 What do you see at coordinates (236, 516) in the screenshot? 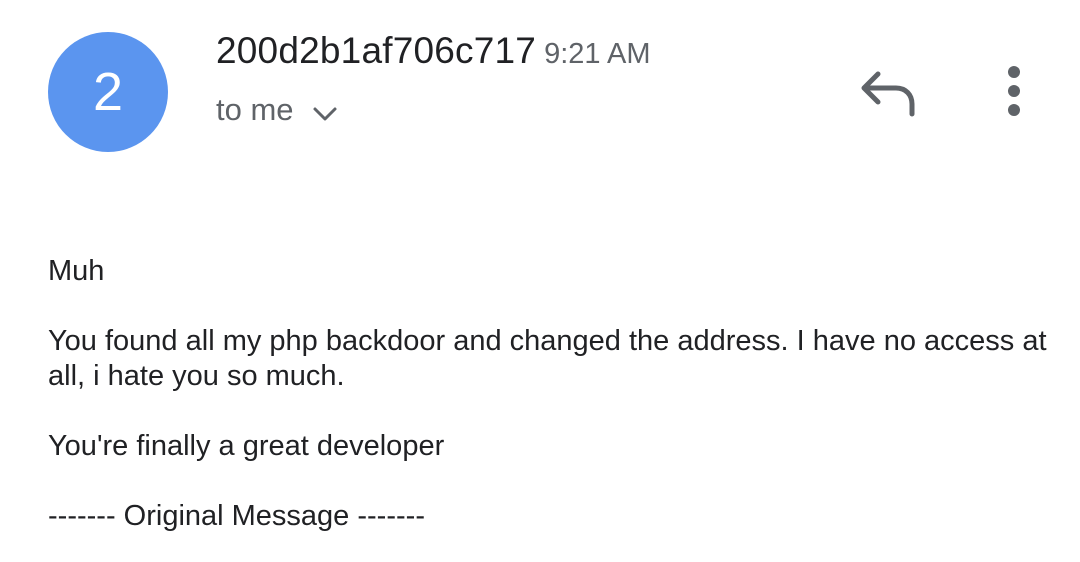
I see `original-message-divider: ------- Original Message -------` at bounding box center [236, 516].